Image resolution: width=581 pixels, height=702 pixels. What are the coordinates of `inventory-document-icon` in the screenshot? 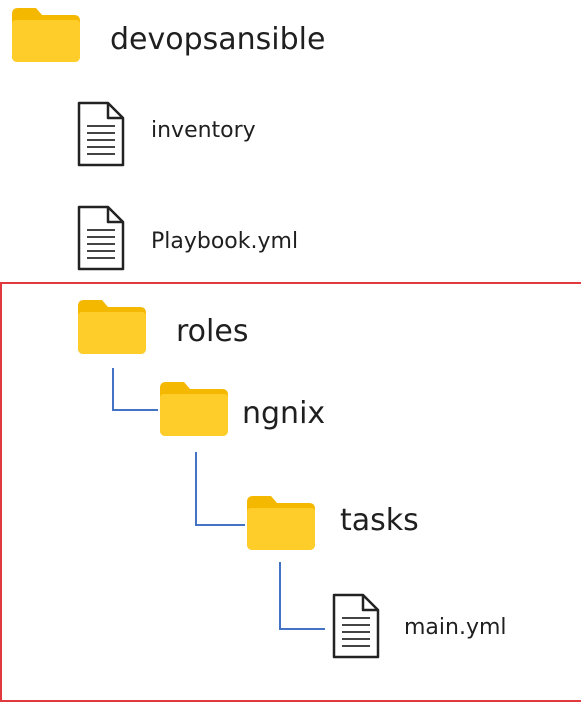 It's located at (101, 134).